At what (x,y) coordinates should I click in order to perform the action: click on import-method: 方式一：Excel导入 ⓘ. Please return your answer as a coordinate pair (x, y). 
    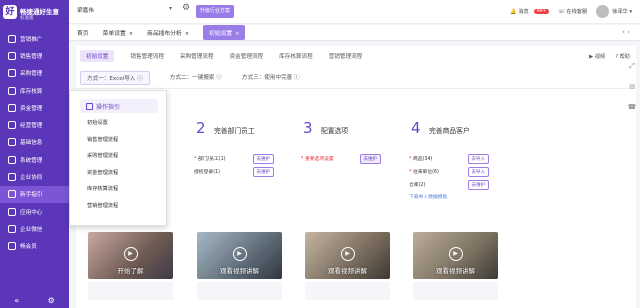
    Looking at the image, I should click on (115, 78).